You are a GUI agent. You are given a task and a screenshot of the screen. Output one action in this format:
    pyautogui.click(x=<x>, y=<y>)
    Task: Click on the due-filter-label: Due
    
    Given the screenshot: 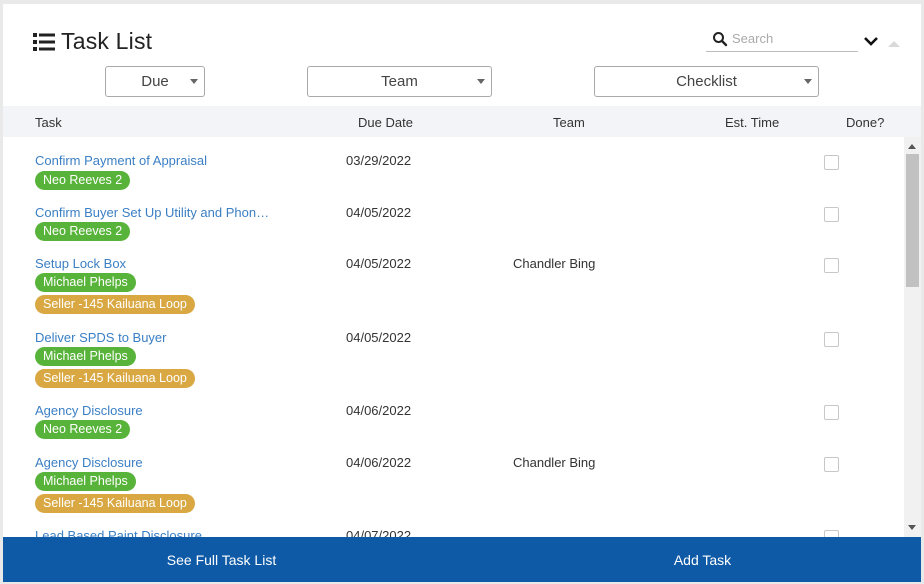 What is the action you would take?
    pyautogui.click(x=155, y=81)
    